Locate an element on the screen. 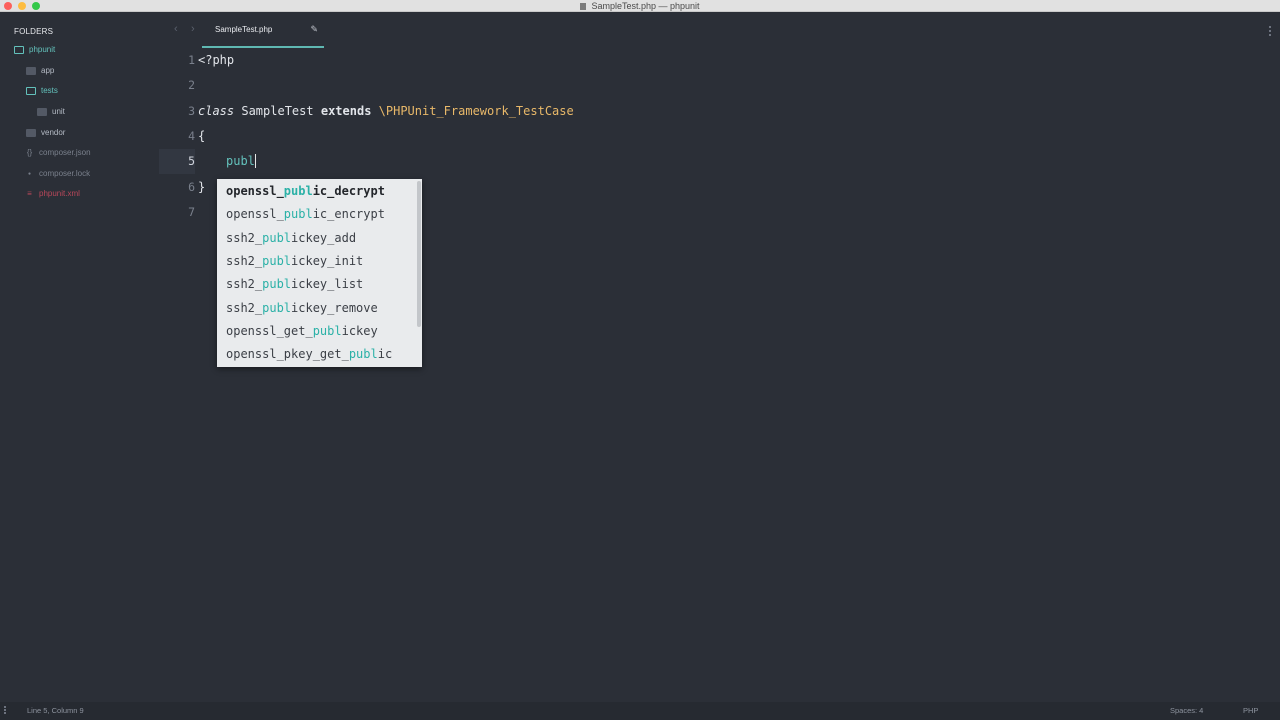 This screenshot has height=720, width=1280. text-cursor is located at coordinates (255, 161).